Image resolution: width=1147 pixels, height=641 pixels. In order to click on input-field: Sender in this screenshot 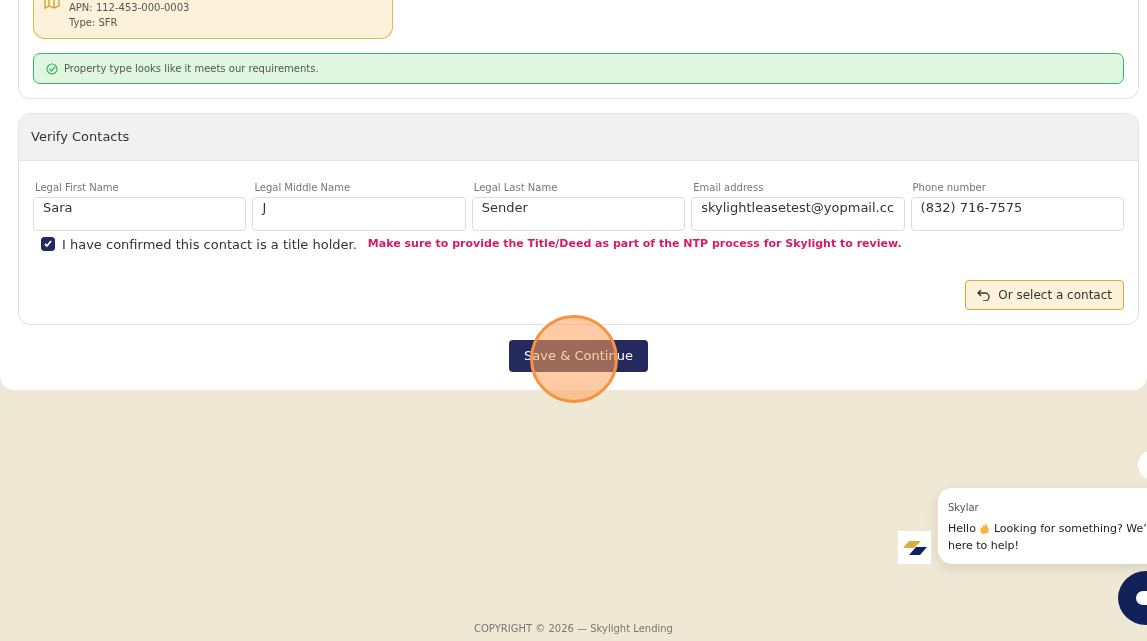, I will do `click(578, 213)`.